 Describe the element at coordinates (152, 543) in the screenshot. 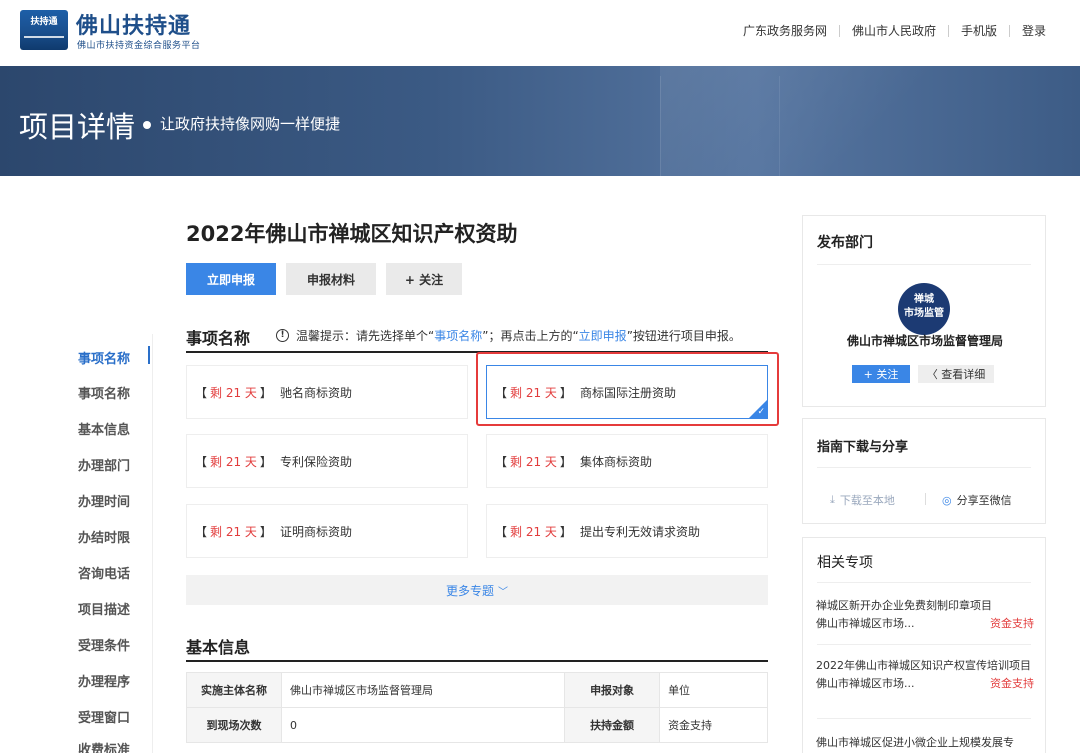

I see `anchor-nav-line` at that location.